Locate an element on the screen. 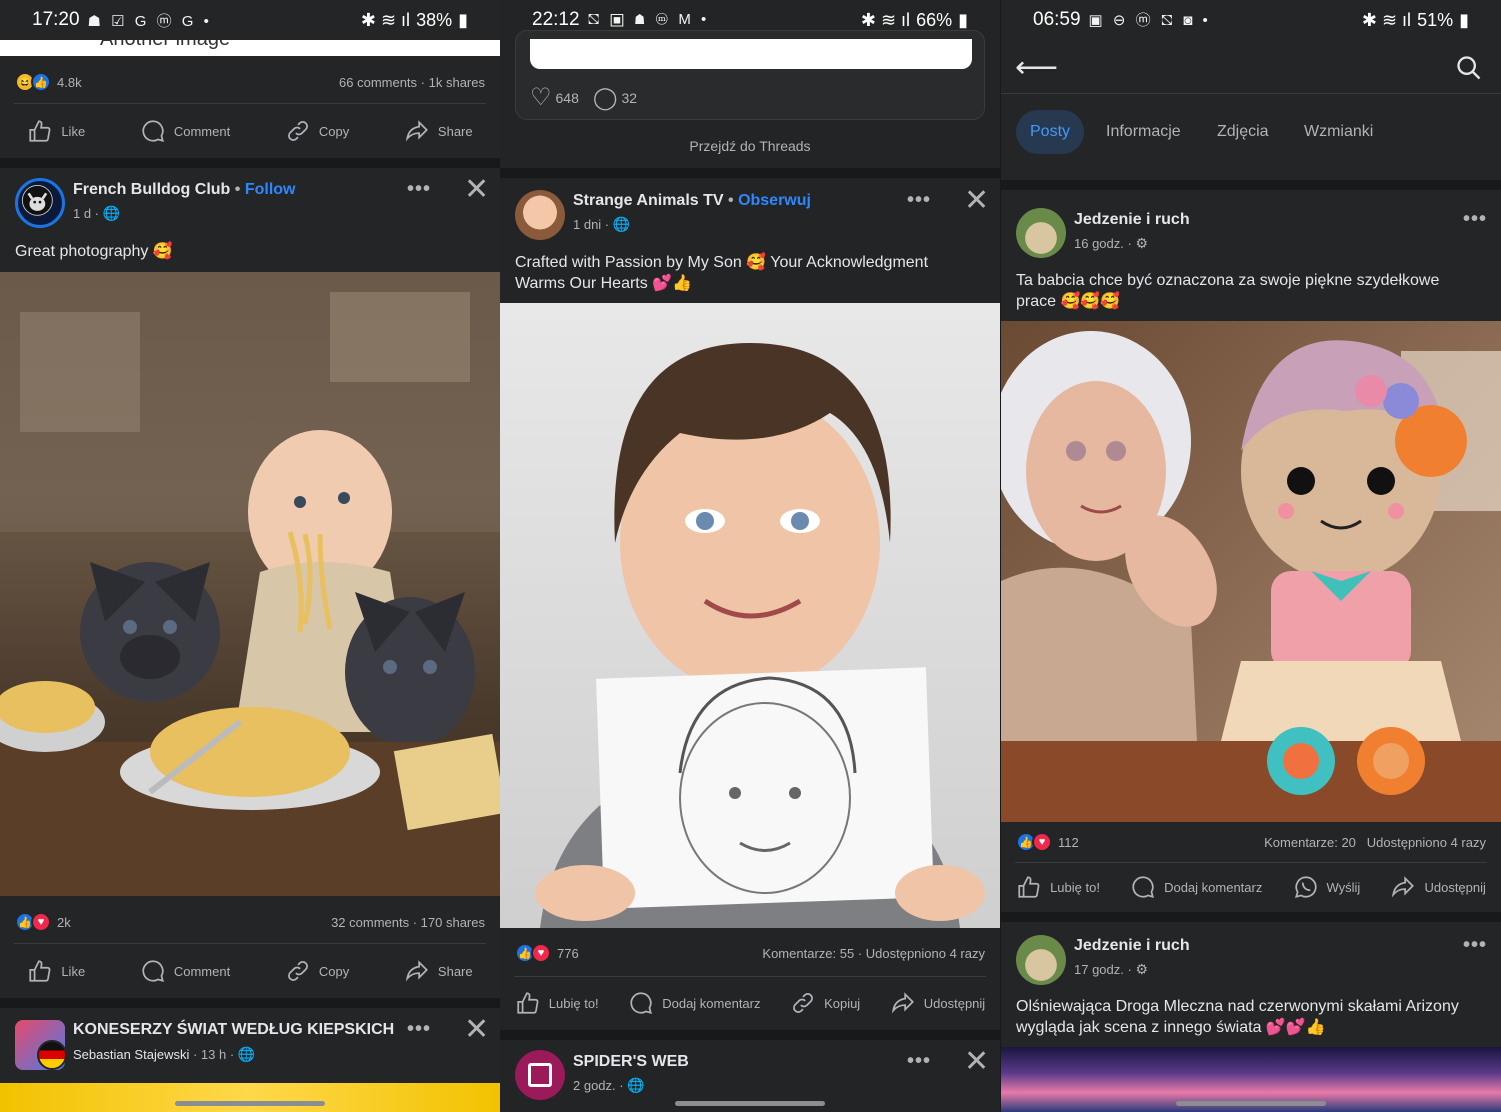 This screenshot has height=1112, width=1501. status-time: 17:20 is located at coordinates (56, 19).